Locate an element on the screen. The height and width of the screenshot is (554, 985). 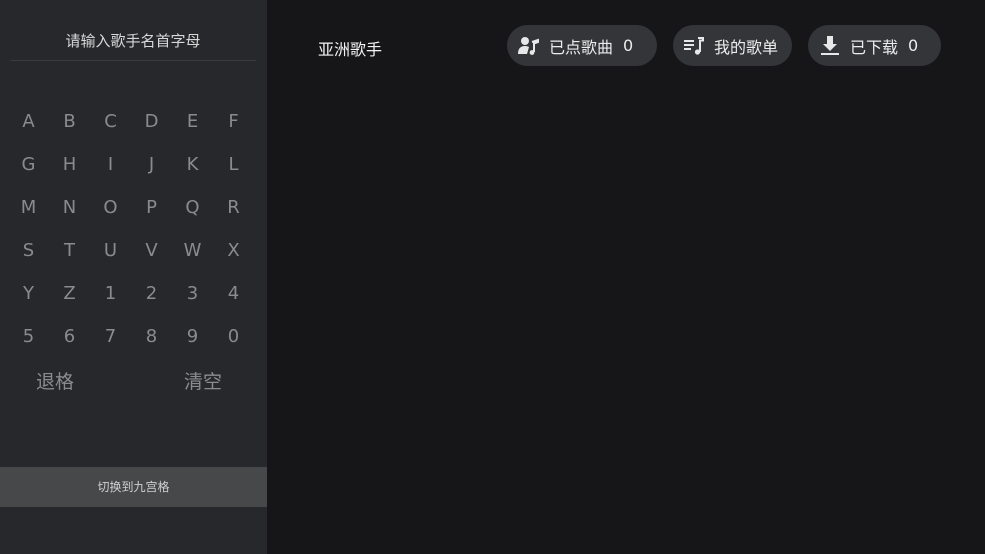
key-r: R is located at coordinates (233, 207).